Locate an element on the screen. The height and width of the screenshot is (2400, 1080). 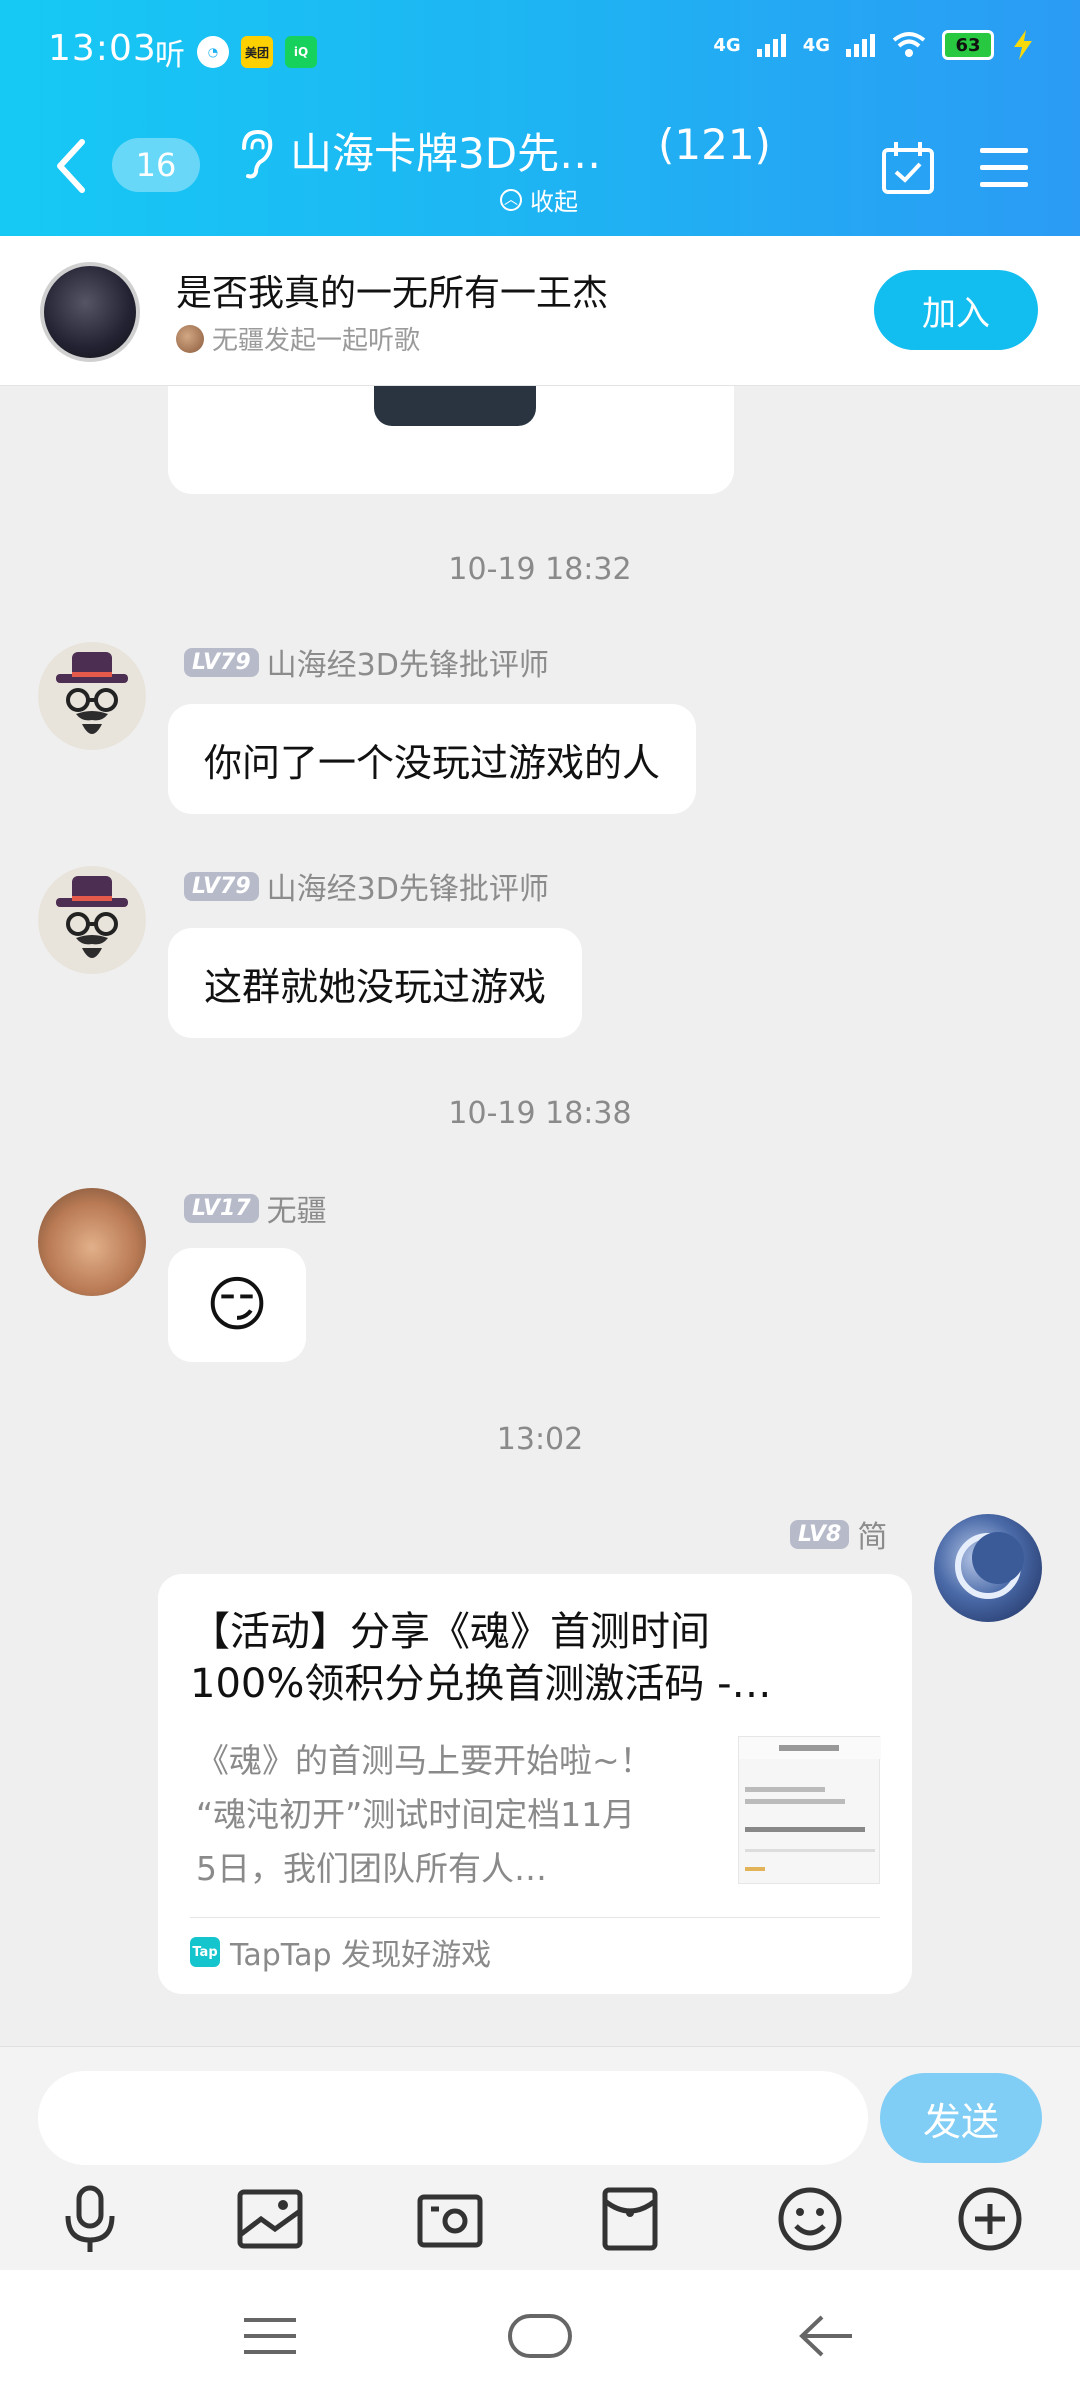
system-back-button is located at coordinates (826, 2336).